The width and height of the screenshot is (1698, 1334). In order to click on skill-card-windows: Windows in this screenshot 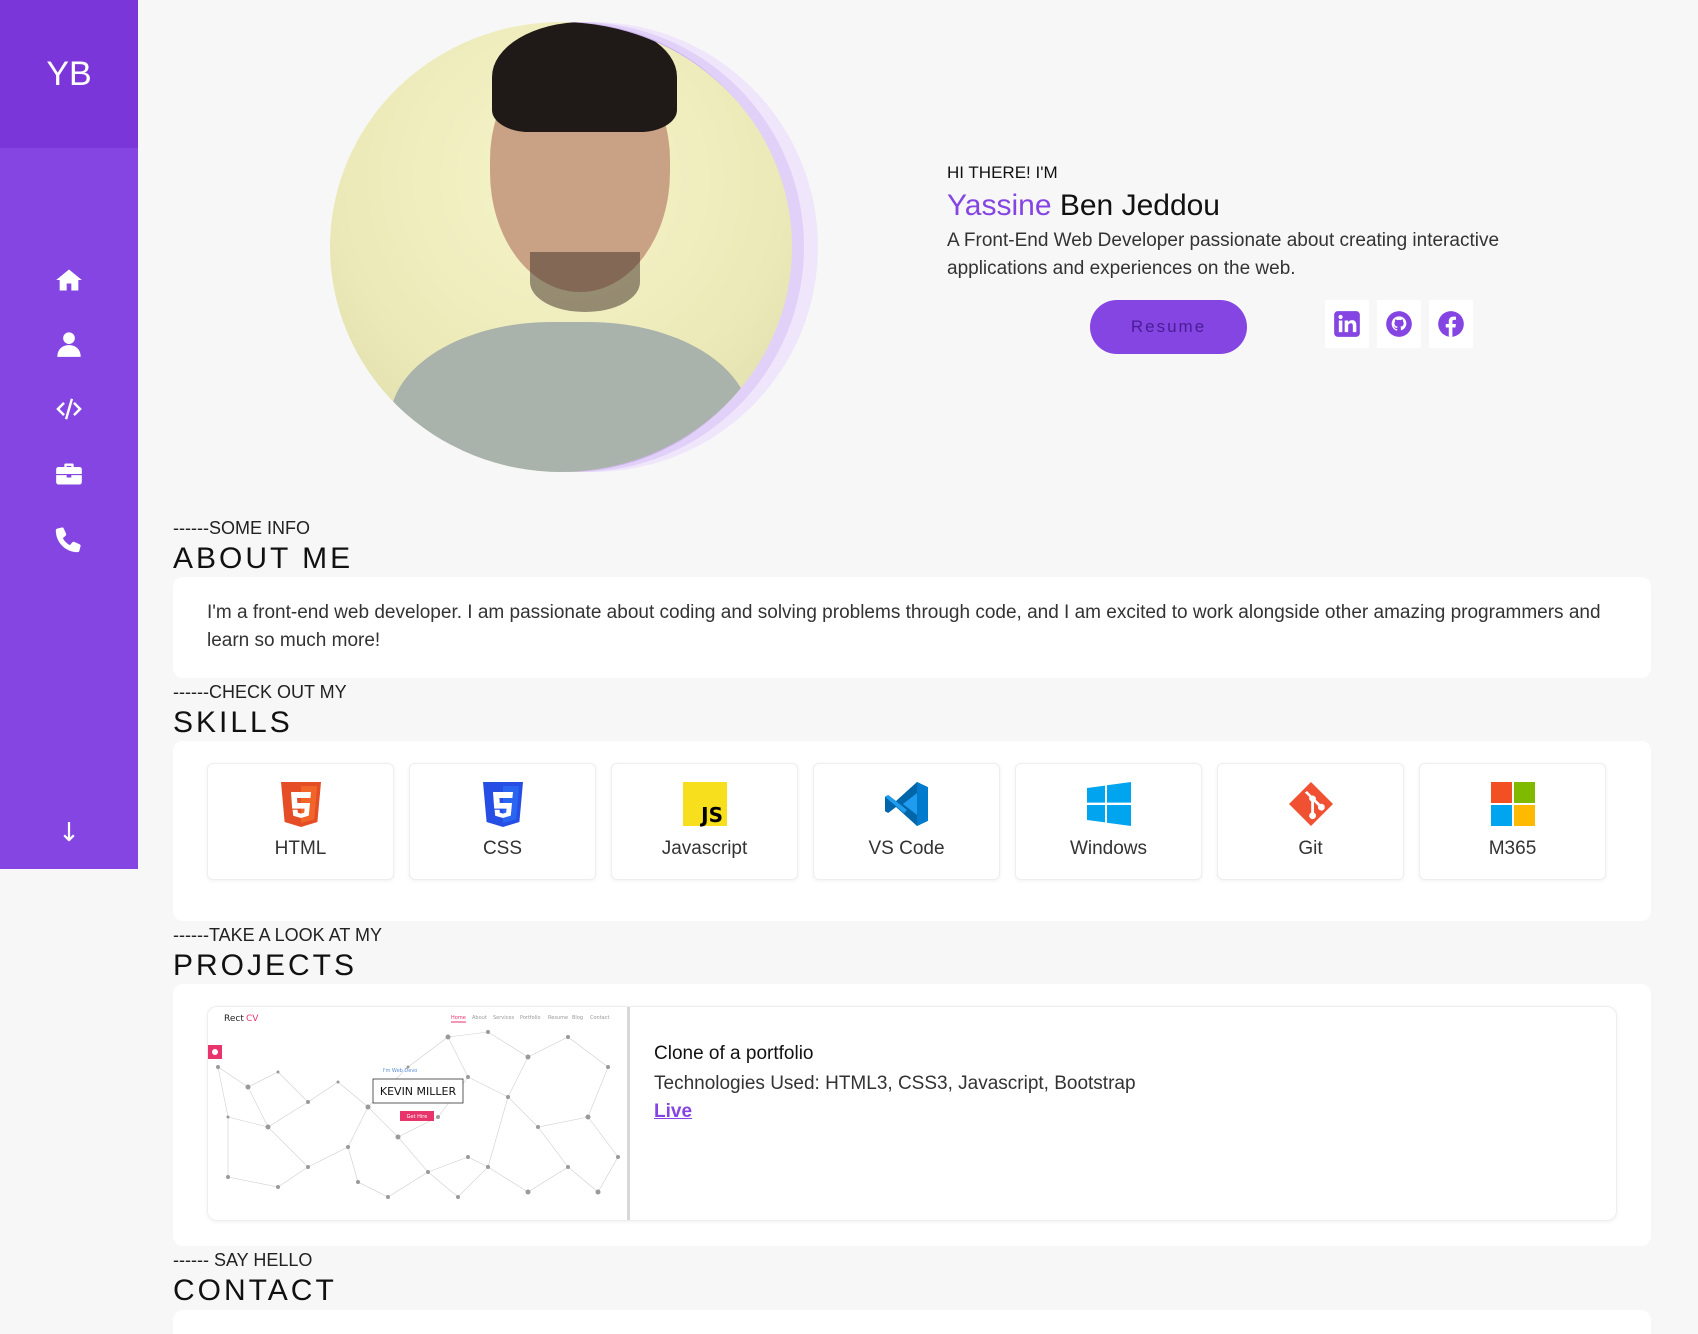, I will do `click(1108, 821)`.